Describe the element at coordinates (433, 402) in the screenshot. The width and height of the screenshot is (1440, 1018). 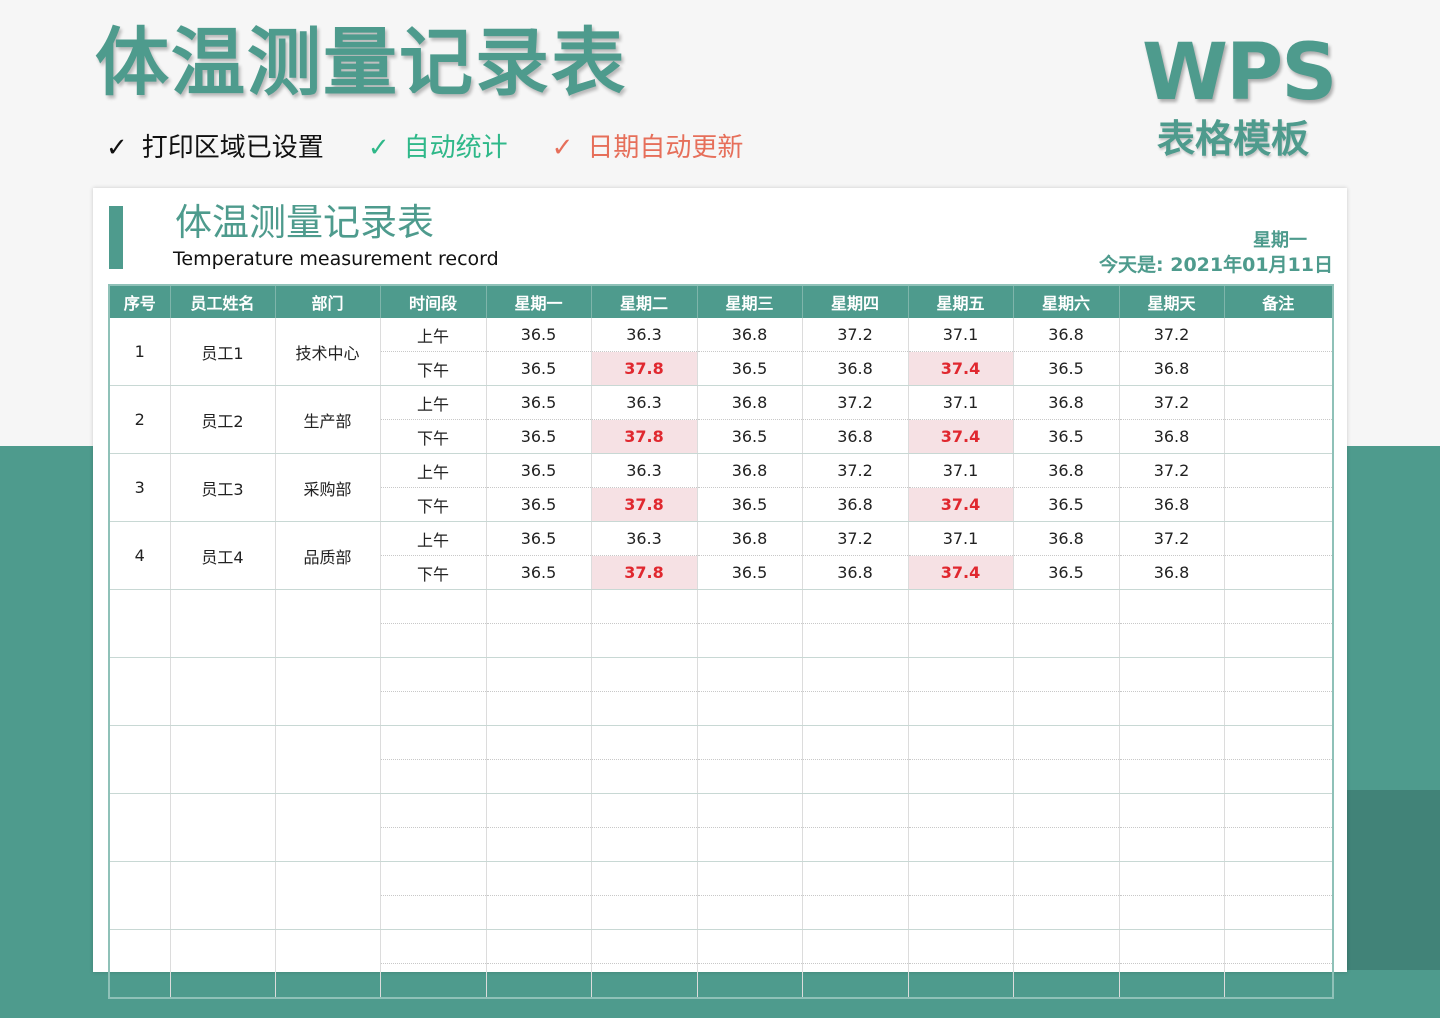
I see `time-slot-cell: 上午` at that location.